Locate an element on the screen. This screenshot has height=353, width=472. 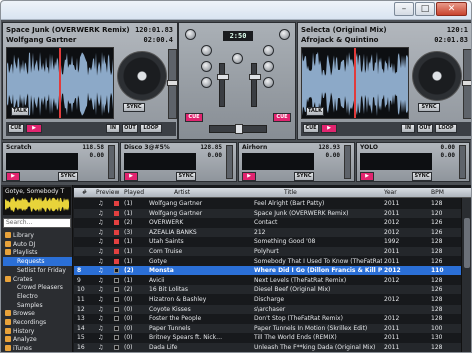
col-number-header: # is located at coordinates (84, 193).